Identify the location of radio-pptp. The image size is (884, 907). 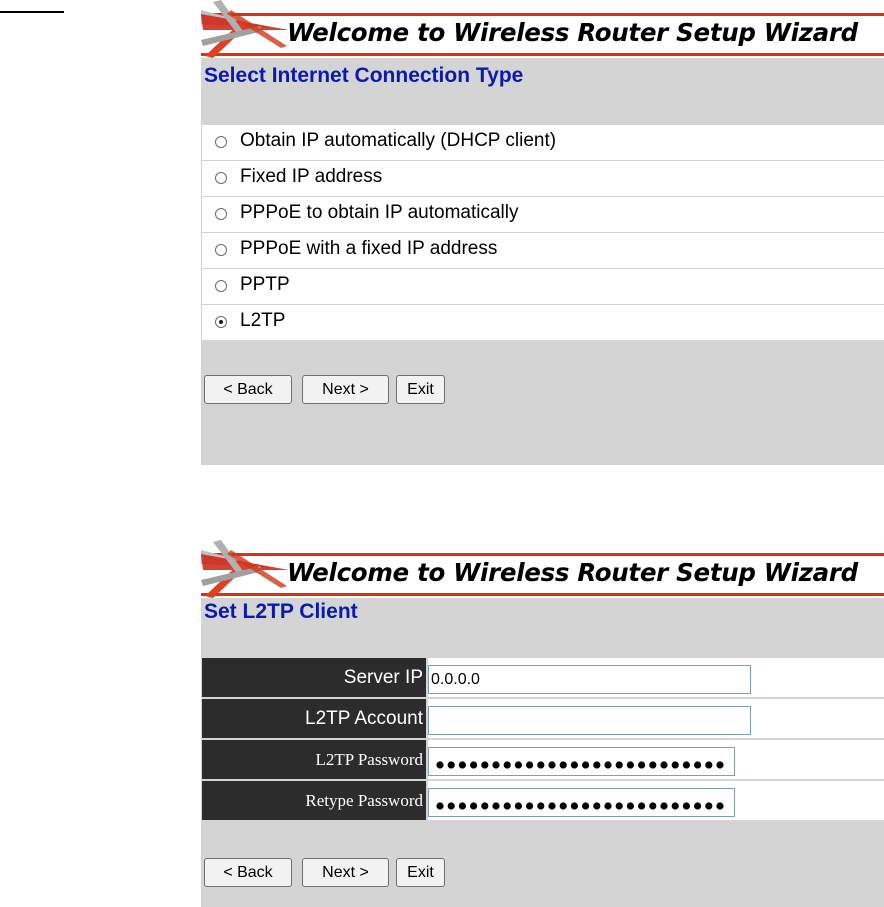
(221, 286).